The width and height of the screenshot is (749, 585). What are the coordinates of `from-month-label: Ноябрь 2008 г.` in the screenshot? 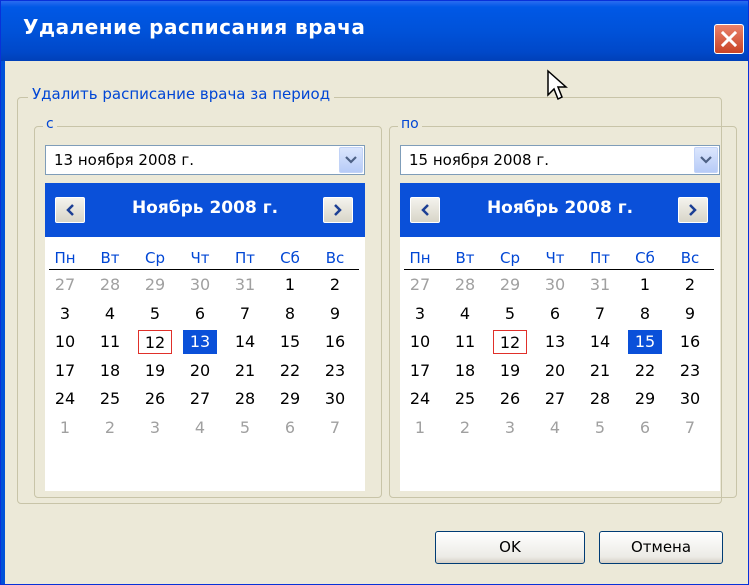 It's located at (205, 208).